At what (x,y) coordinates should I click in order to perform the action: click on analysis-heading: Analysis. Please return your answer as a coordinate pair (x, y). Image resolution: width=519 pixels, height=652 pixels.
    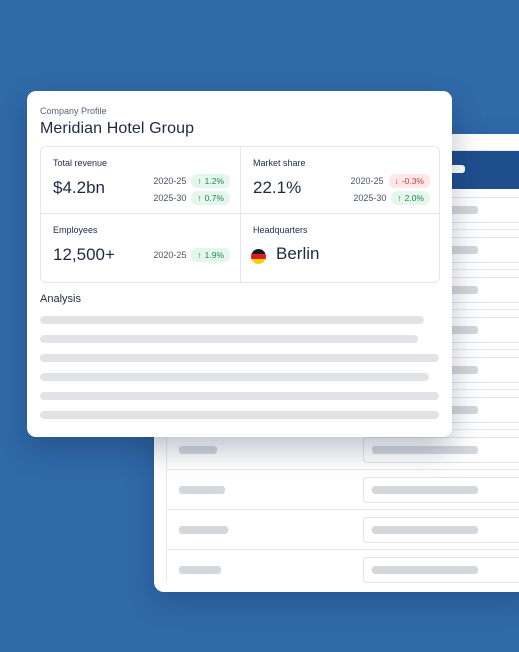
    Looking at the image, I should click on (60, 299).